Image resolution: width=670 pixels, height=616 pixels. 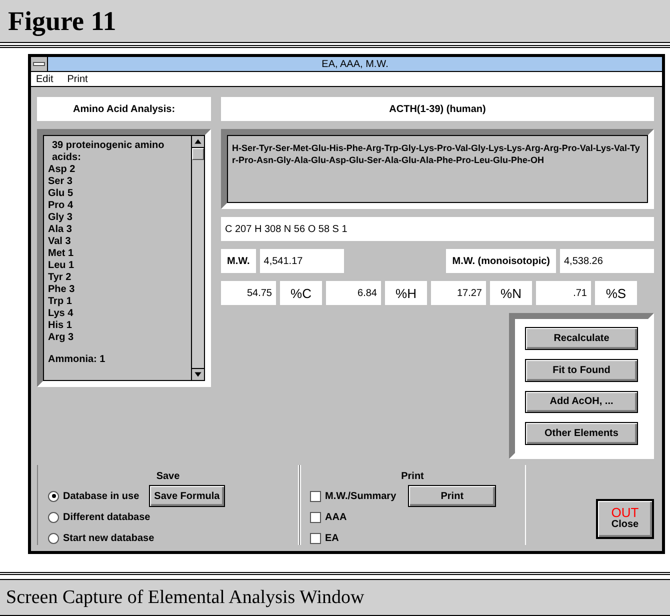 What do you see at coordinates (452, 496) in the screenshot?
I see `print-button: Print` at bounding box center [452, 496].